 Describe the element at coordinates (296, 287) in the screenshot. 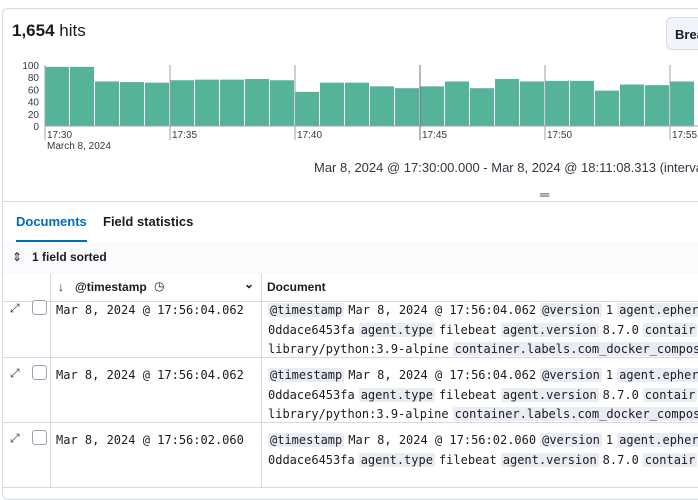

I see `column-header-document: Document` at that location.